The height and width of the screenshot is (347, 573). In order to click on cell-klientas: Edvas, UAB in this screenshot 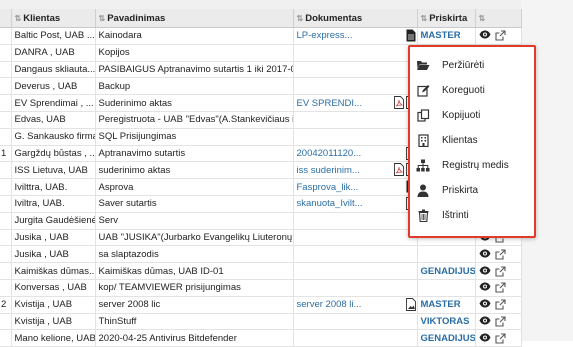, I will do `click(53, 120)`.